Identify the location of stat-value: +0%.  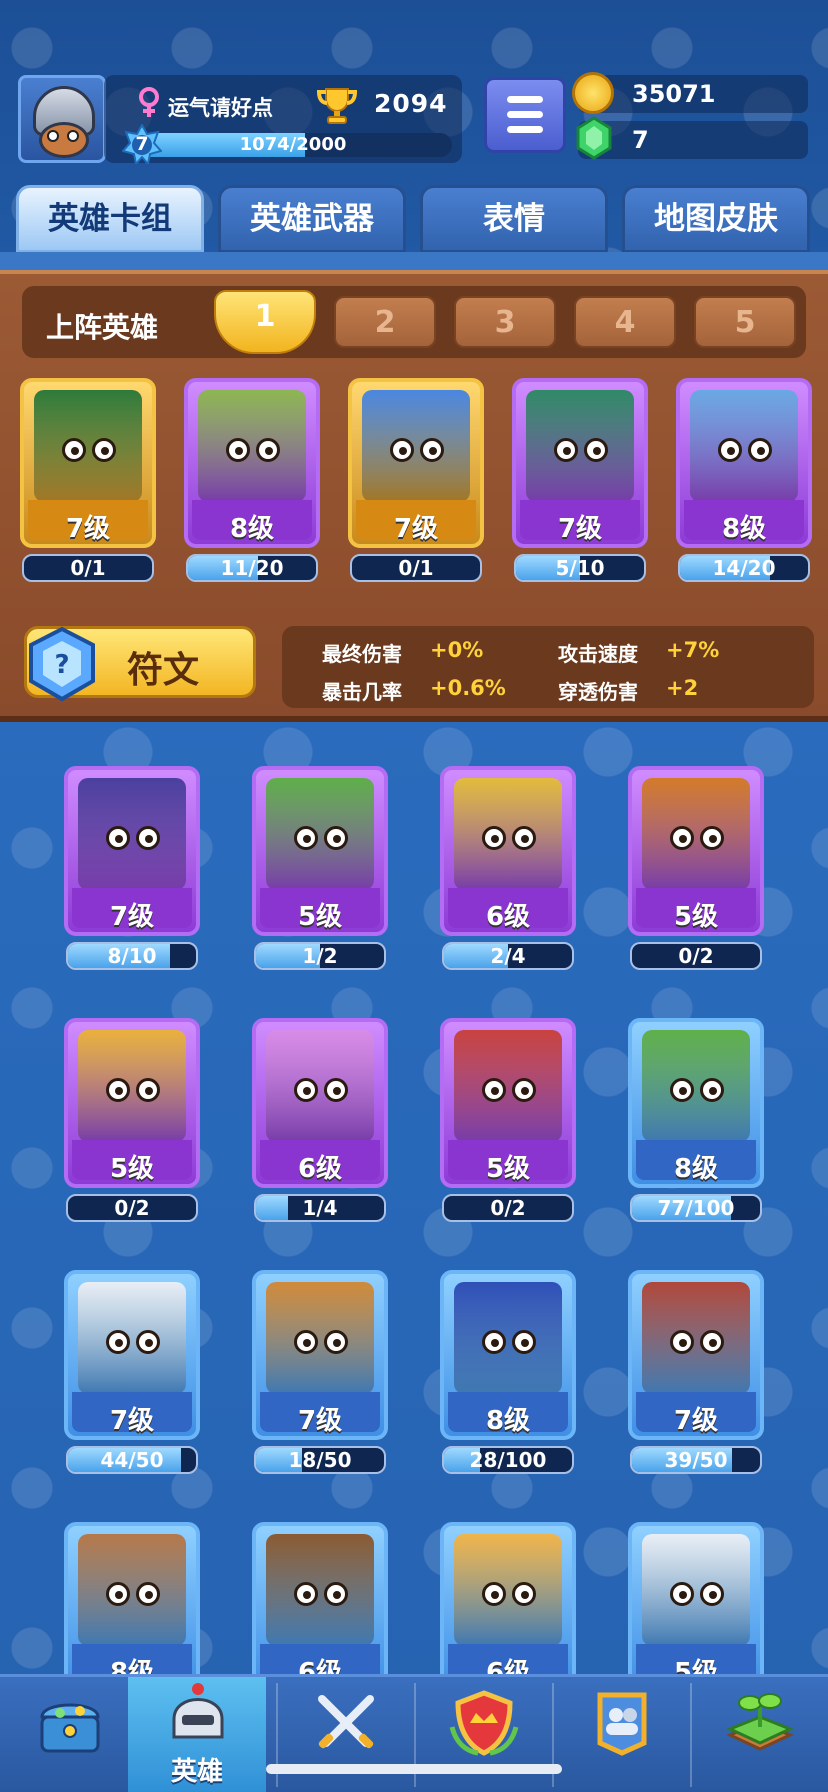
(457, 650).